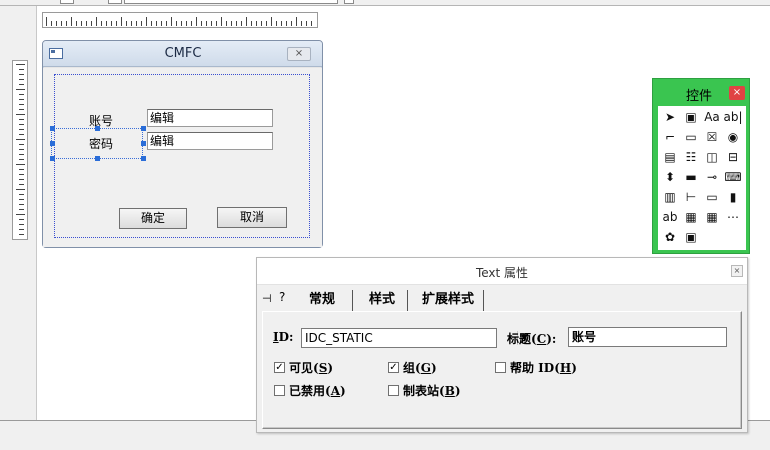 This screenshot has height=450, width=770. What do you see at coordinates (532, 339) in the screenshot?
I see `caption-label: 标题(C):` at bounding box center [532, 339].